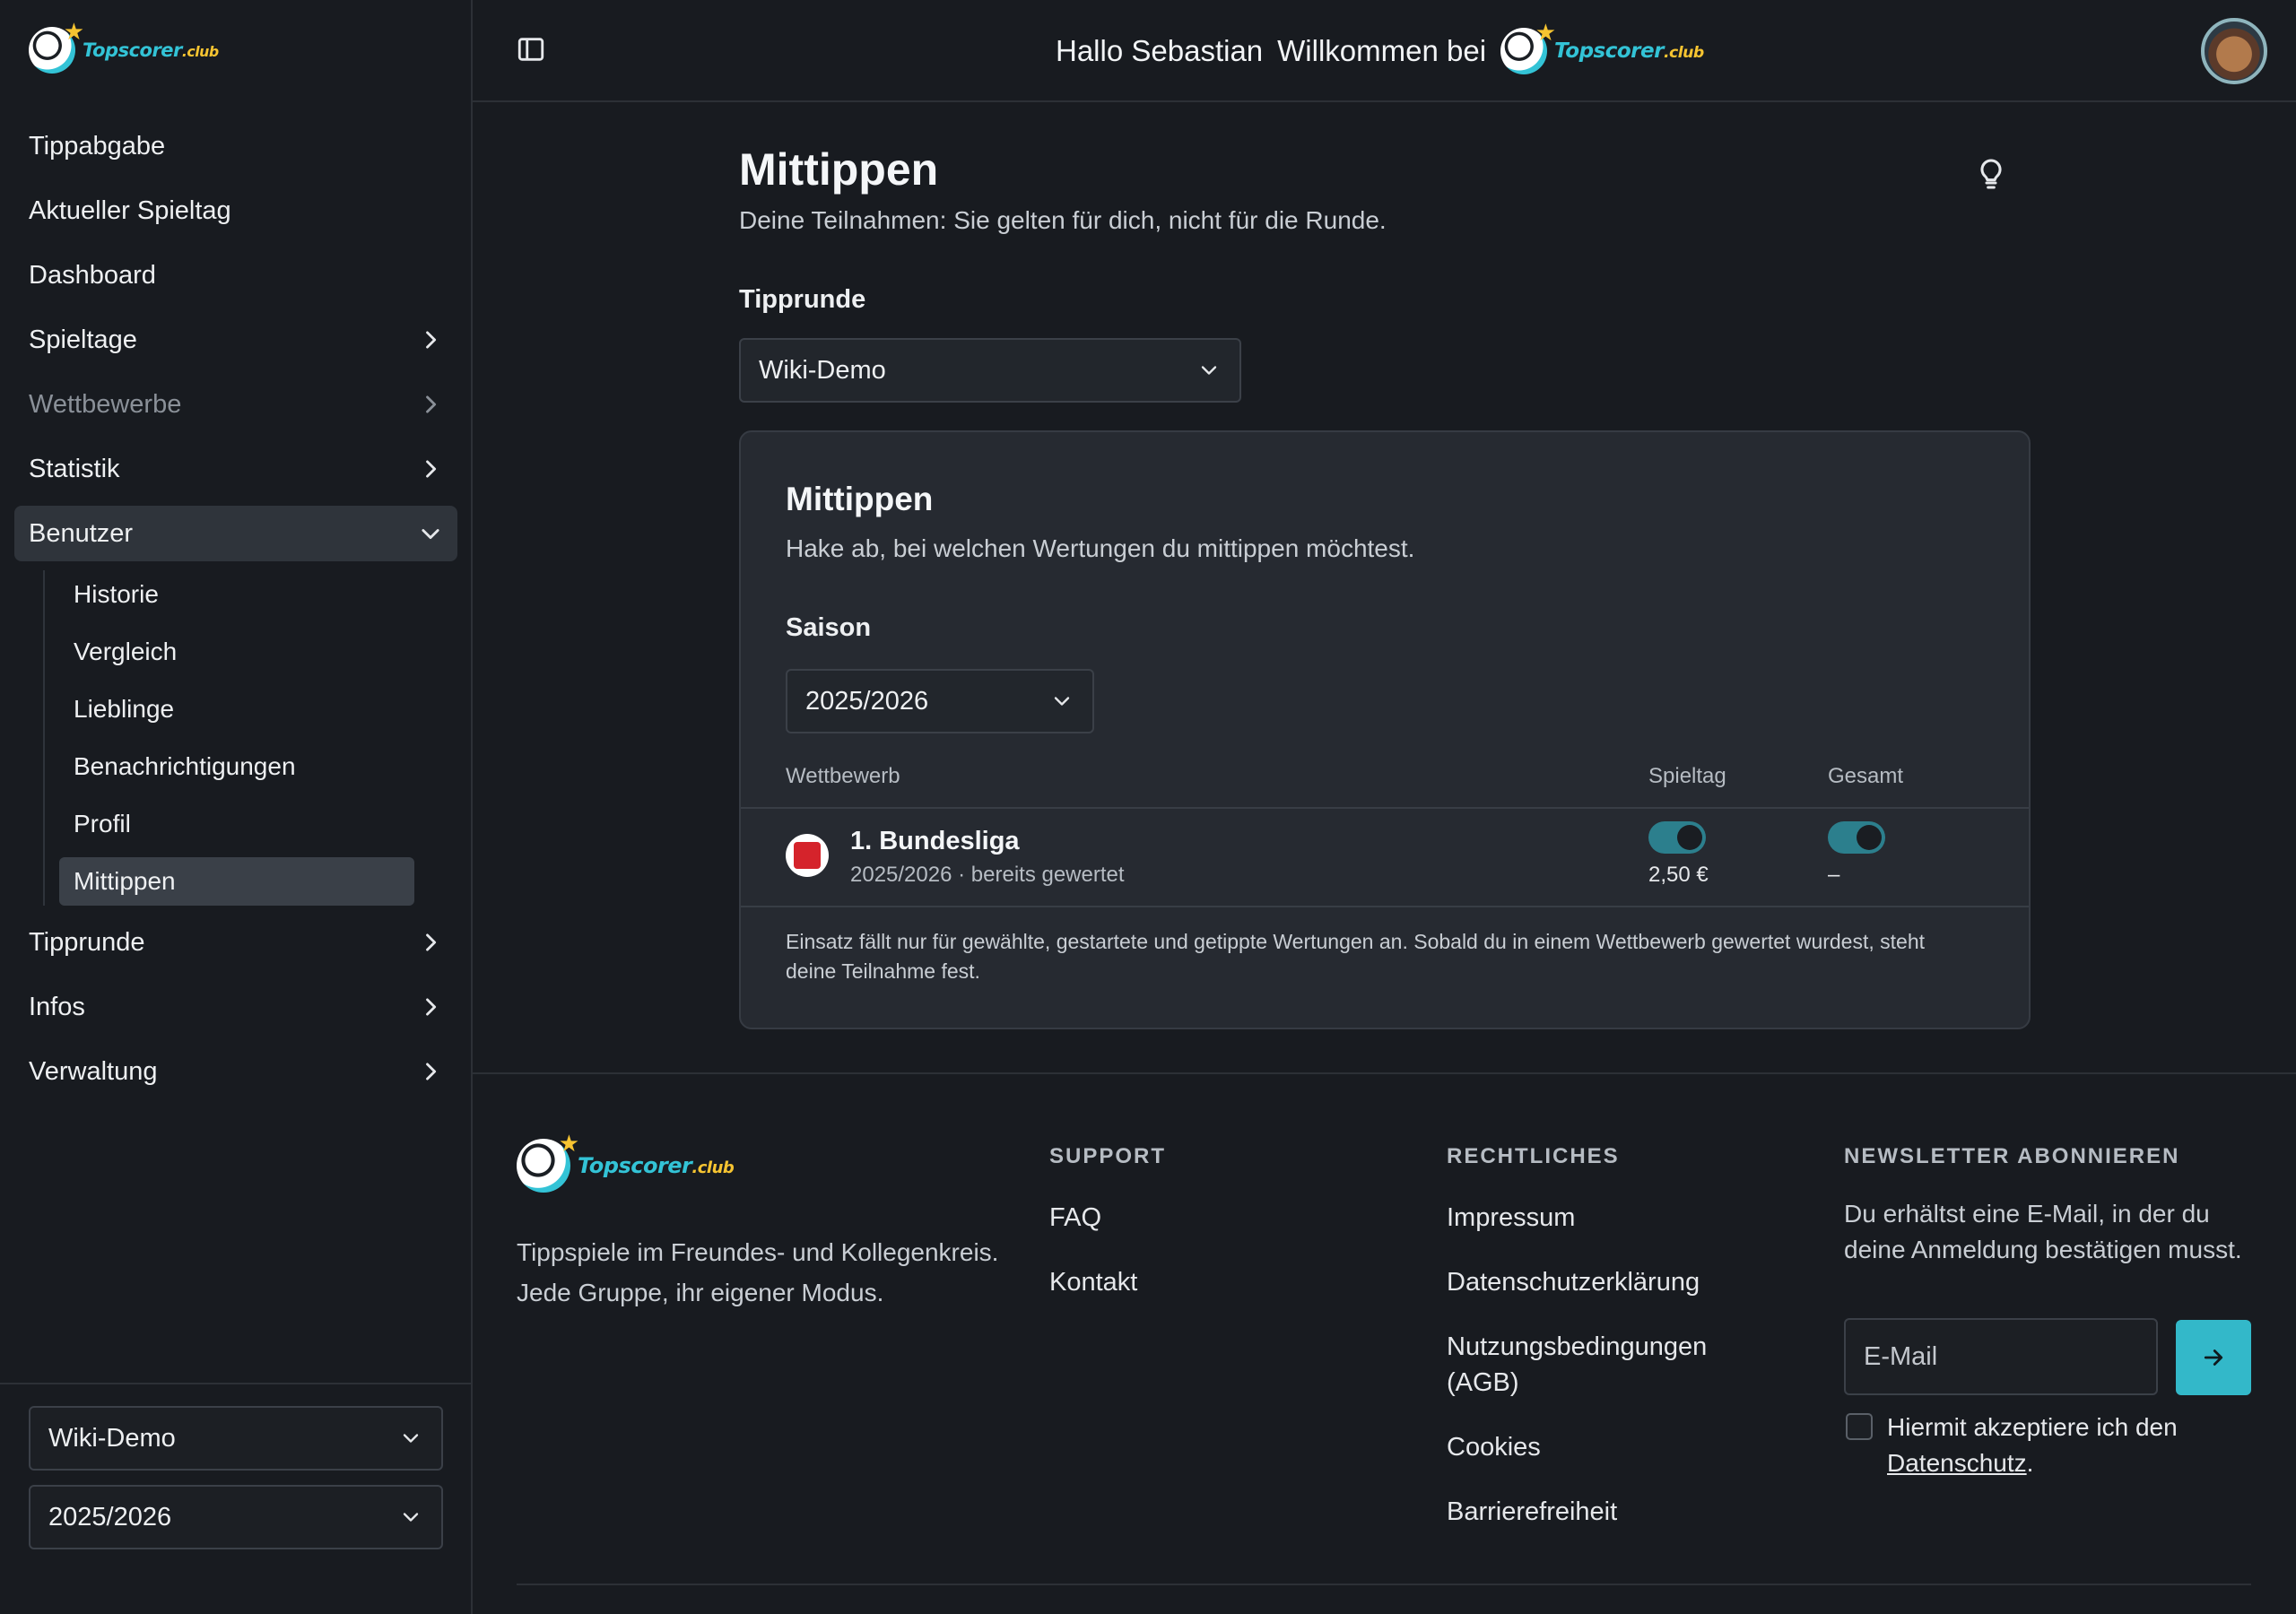 The height and width of the screenshot is (1614, 2296). Describe the element at coordinates (1385, 906) in the screenshot. I see `table-row-divider` at that location.